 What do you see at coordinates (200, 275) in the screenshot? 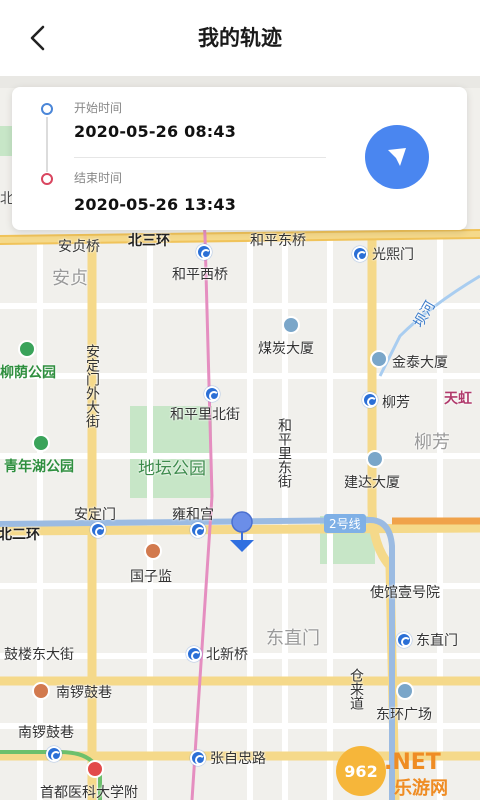
I see `station-hepingxiqiao: 和平西桥` at bounding box center [200, 275].